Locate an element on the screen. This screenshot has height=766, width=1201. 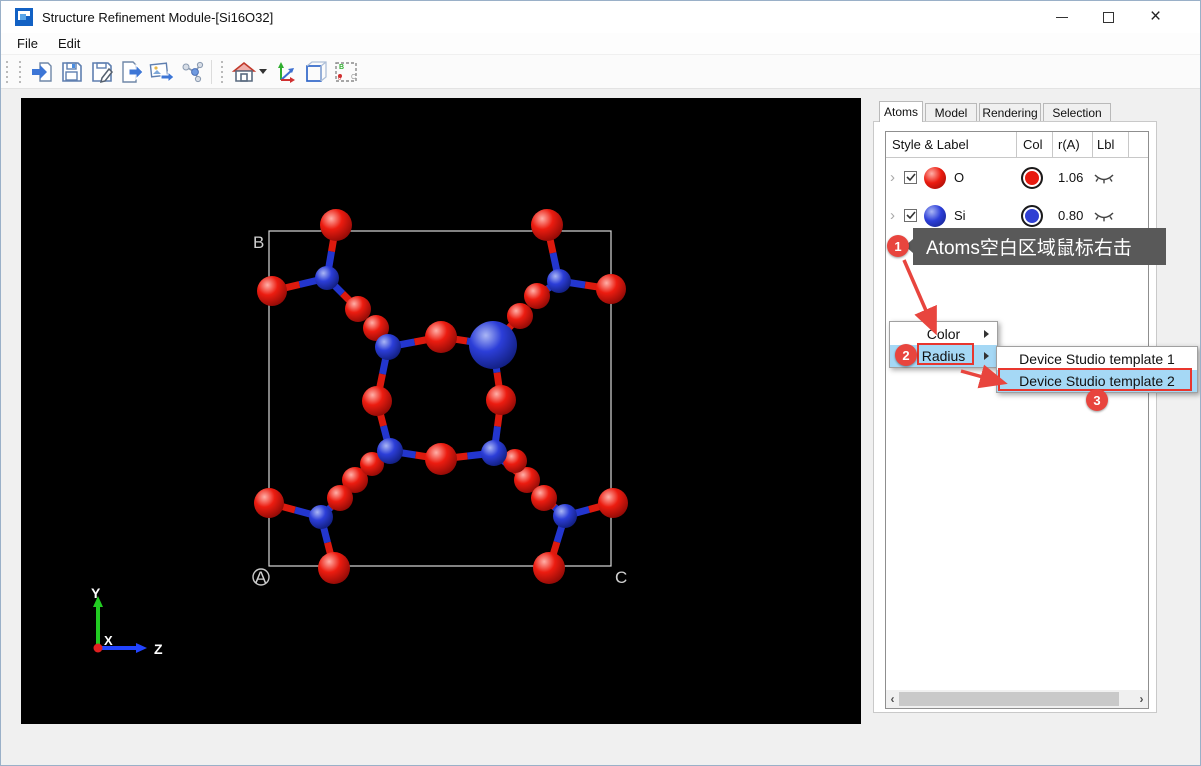
maximize-button is located at coordinates (1108, 17).